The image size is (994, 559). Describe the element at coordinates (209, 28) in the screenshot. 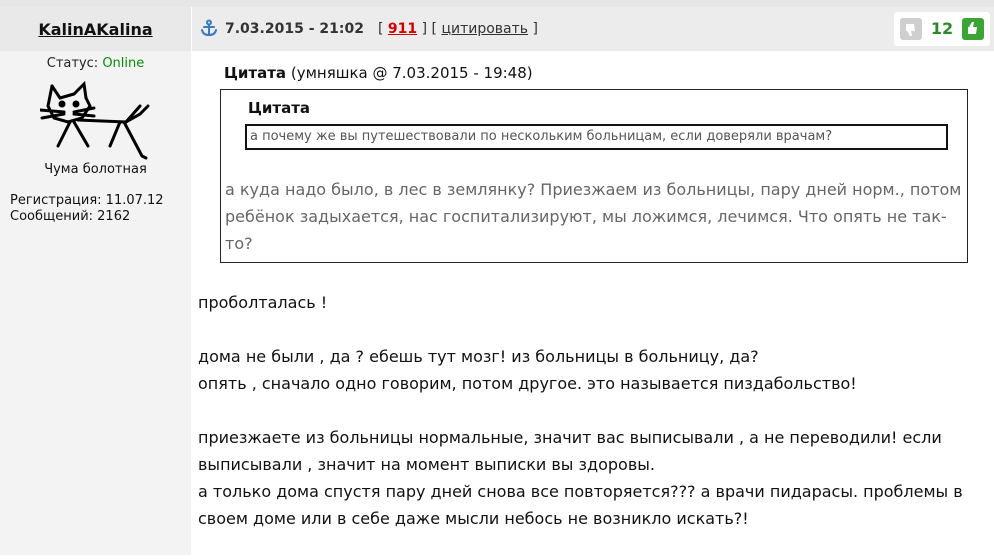

I see `anchor-icon` at that location.